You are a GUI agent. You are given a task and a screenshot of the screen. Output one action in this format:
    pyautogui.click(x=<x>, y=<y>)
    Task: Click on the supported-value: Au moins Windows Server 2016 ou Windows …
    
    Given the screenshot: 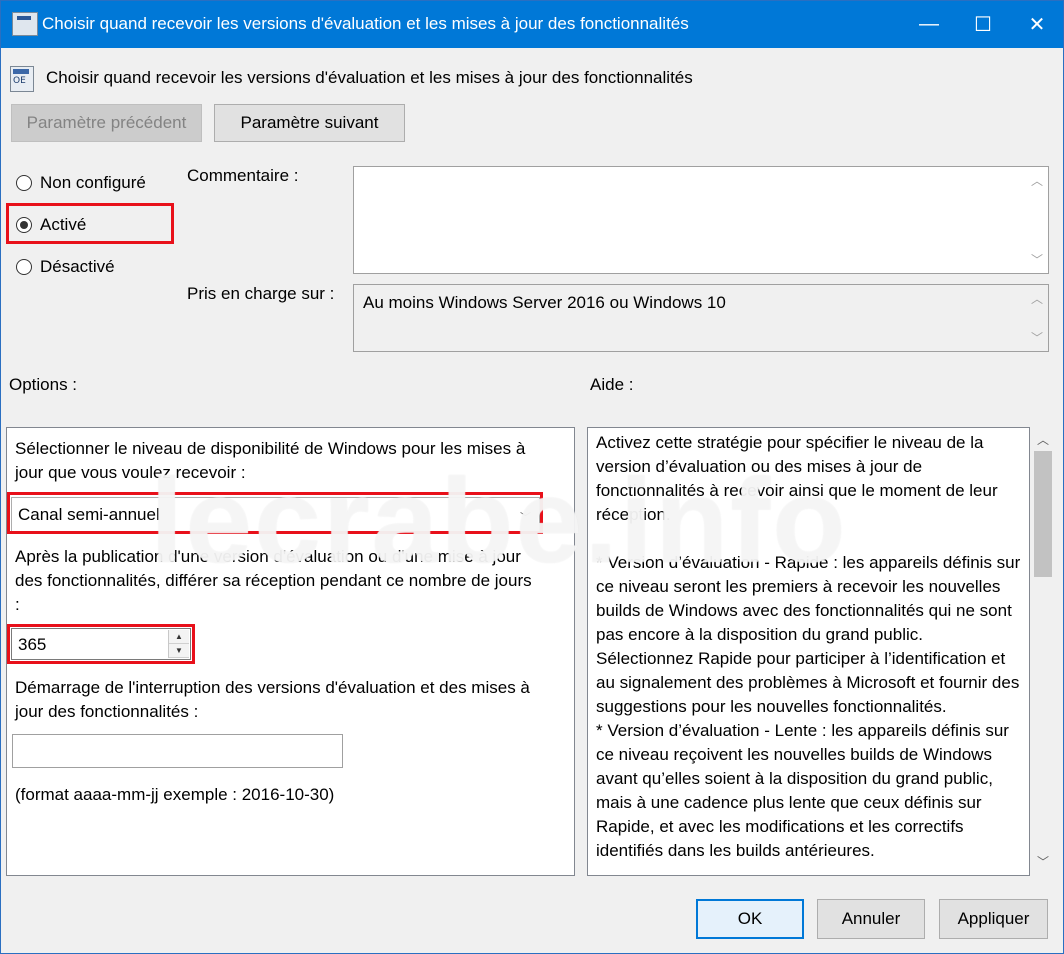 What is the action you would take?
    pyautogui.click(x=544, y=302)
    